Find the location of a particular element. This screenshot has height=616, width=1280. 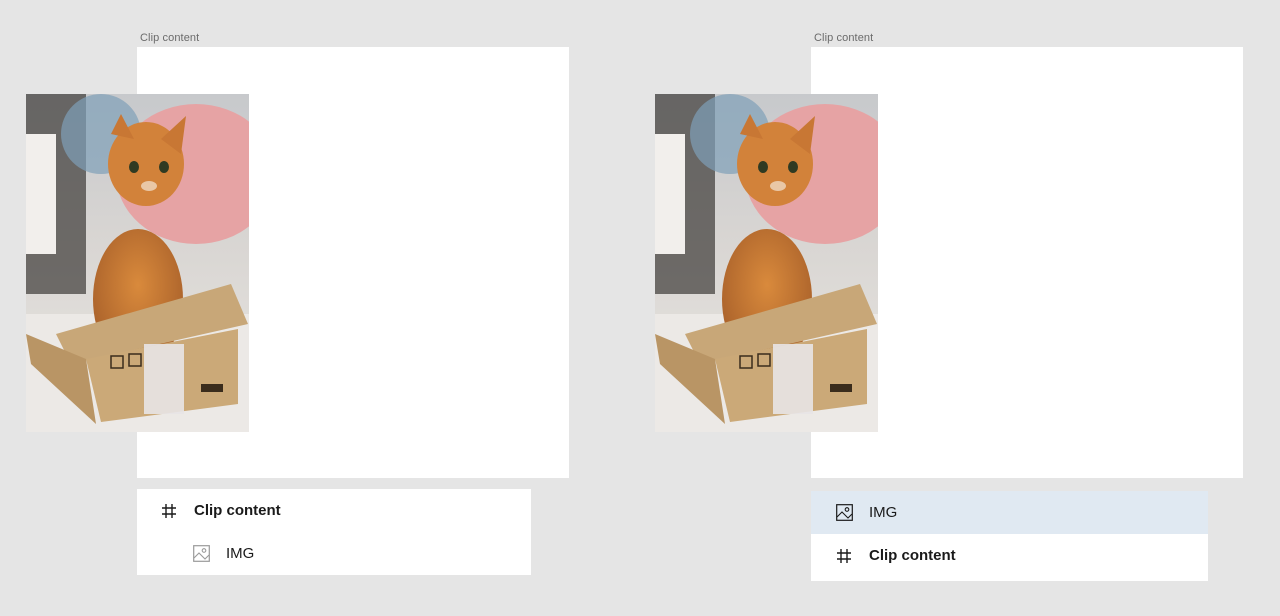

layers-panel-left: Clip content IMG is located at coordinates (334, 532).